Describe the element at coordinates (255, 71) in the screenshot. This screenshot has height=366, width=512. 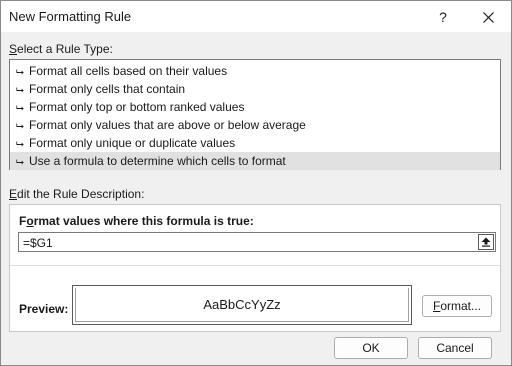
I see `rule-type-item-all-cells: ⮡ Format all cells based on their values` at that location.